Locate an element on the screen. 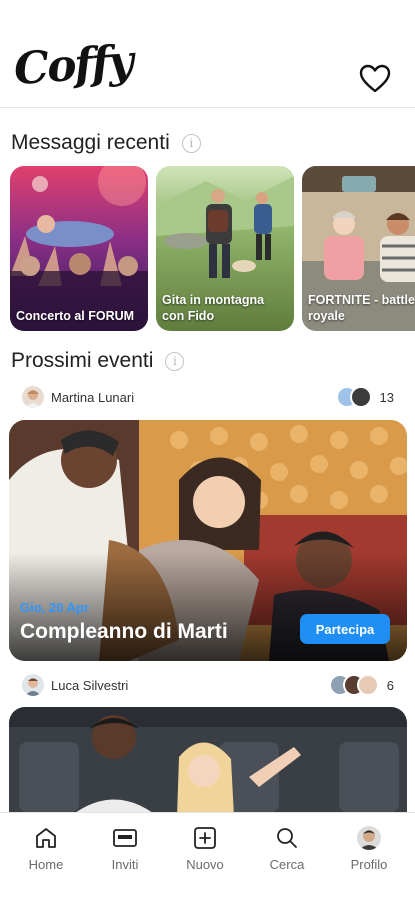 This screenshot has width=415, height=900. upcoming-events-heading: Prossimi eventi i is located at coordinates (98, 361).